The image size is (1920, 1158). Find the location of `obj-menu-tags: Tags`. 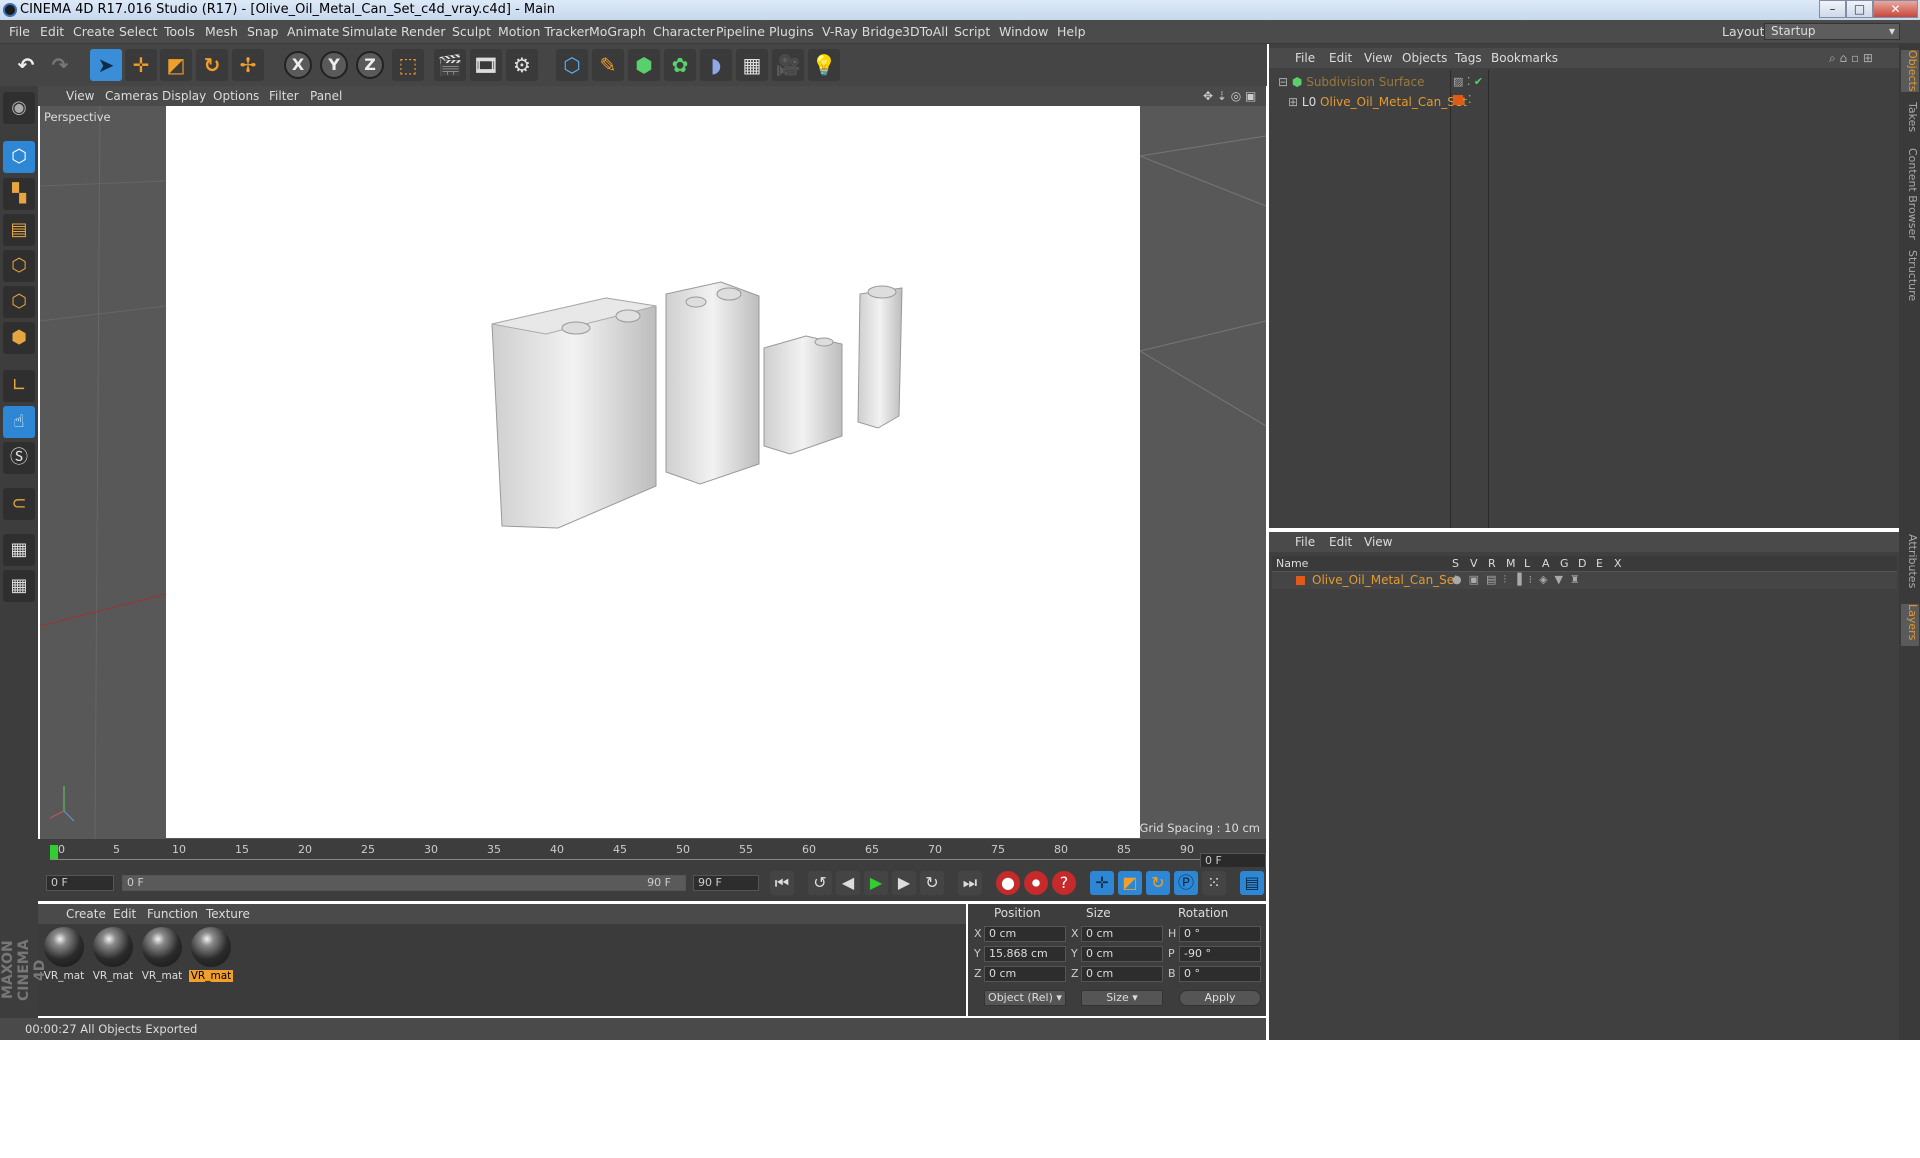

obj-menu-tags: Tags is located at coordinates (1468, 58).